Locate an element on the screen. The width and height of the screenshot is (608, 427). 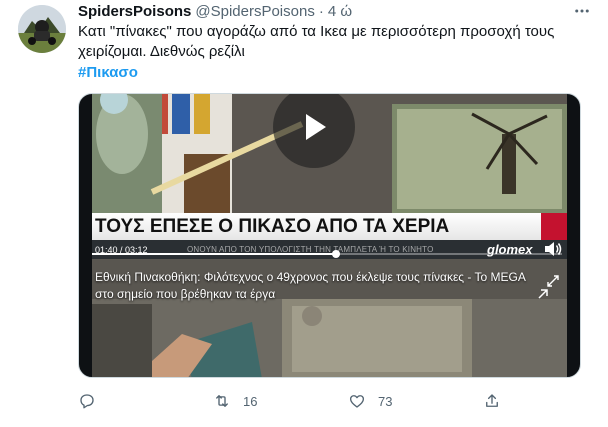
banner-accent is located at coordinates (554, 226).